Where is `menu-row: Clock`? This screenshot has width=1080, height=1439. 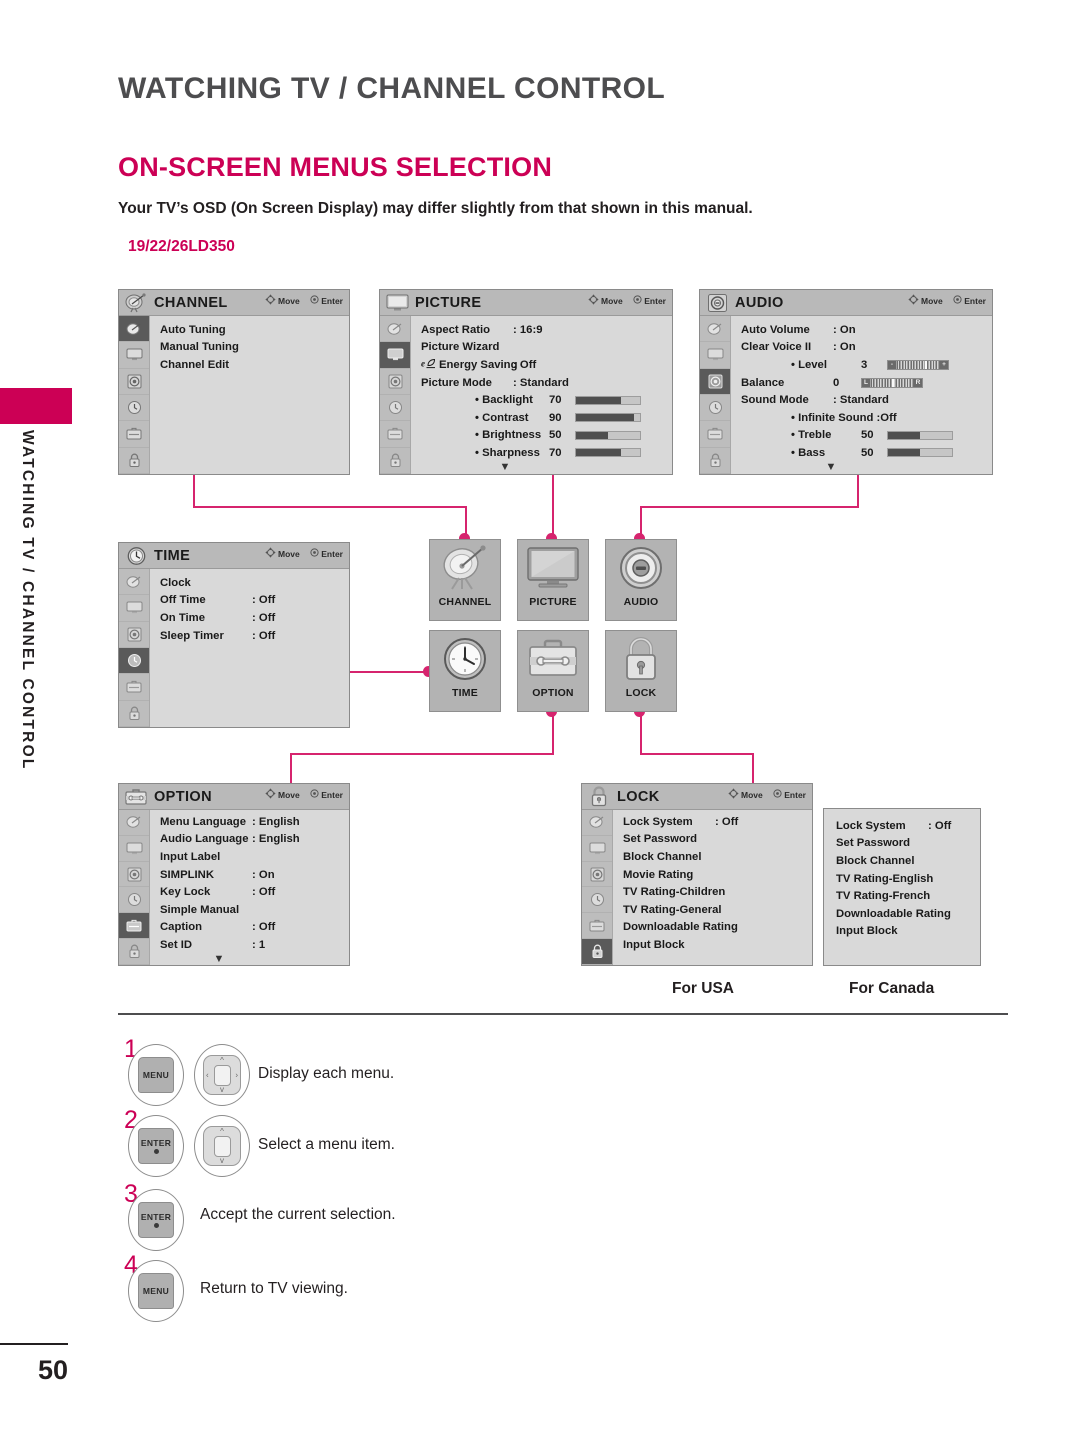 menu-row: Clock is located at coordinates (254, 583).